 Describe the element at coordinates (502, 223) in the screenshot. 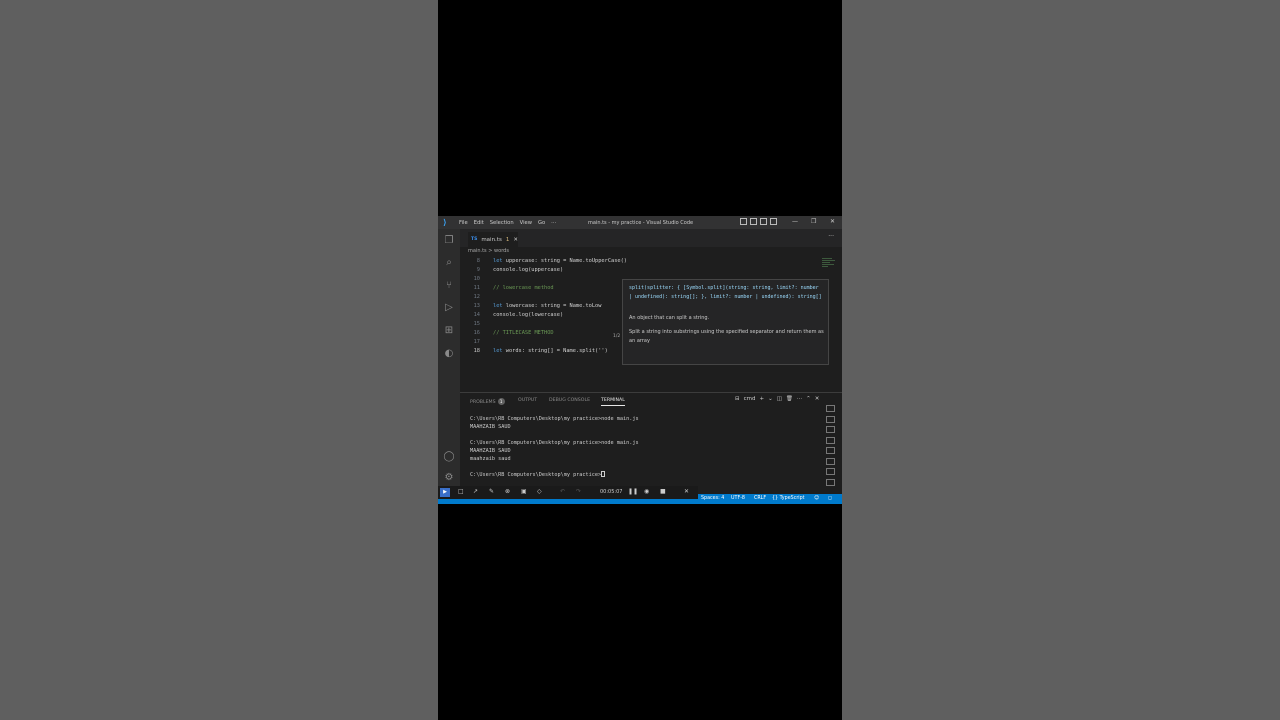

I see `menu-selection: Selection` at that location.